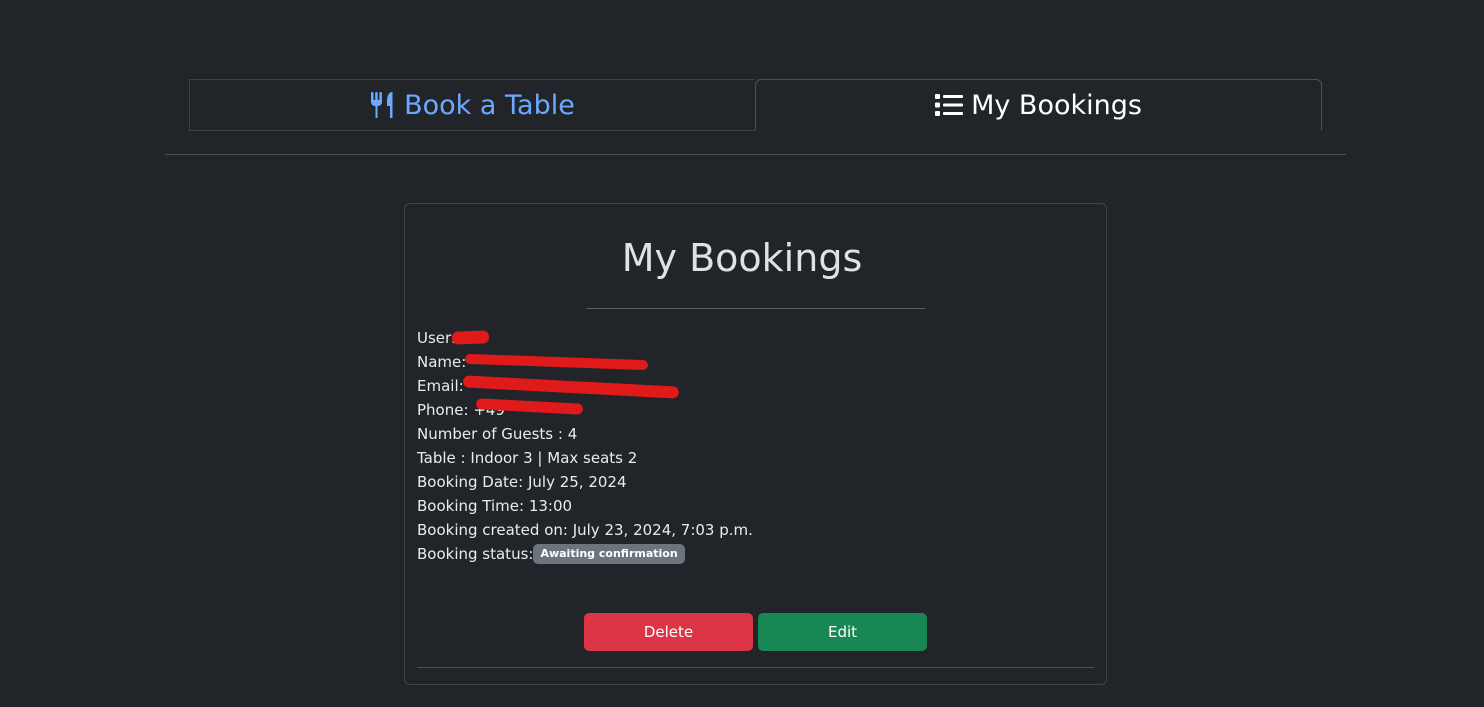 Image resolution: width=1484 pixels, height=707 pixels. Describe the element at coordinates (495, 506) in the screenshot. I see `booking-time-row: Booking Time: 13:00` at that location.